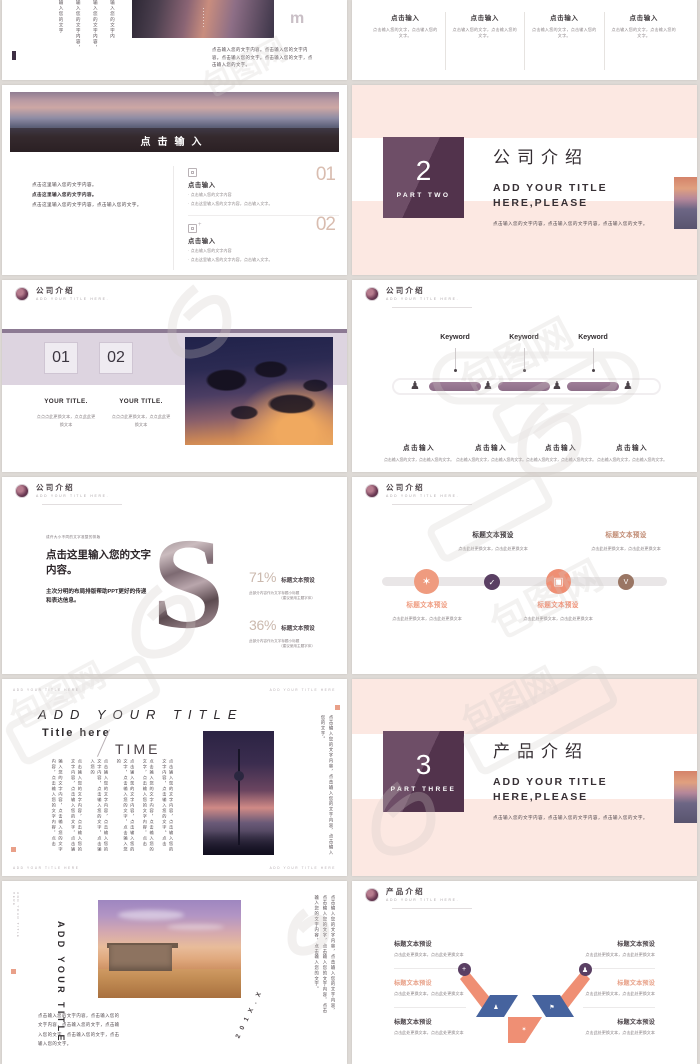 The width and height of the screenshot is (700, 1064). What do you see at coordinates (540, 203) in the screenshot?
I see `title-en-line2: HERE,PLEASE` at bounding box center [540, 203].